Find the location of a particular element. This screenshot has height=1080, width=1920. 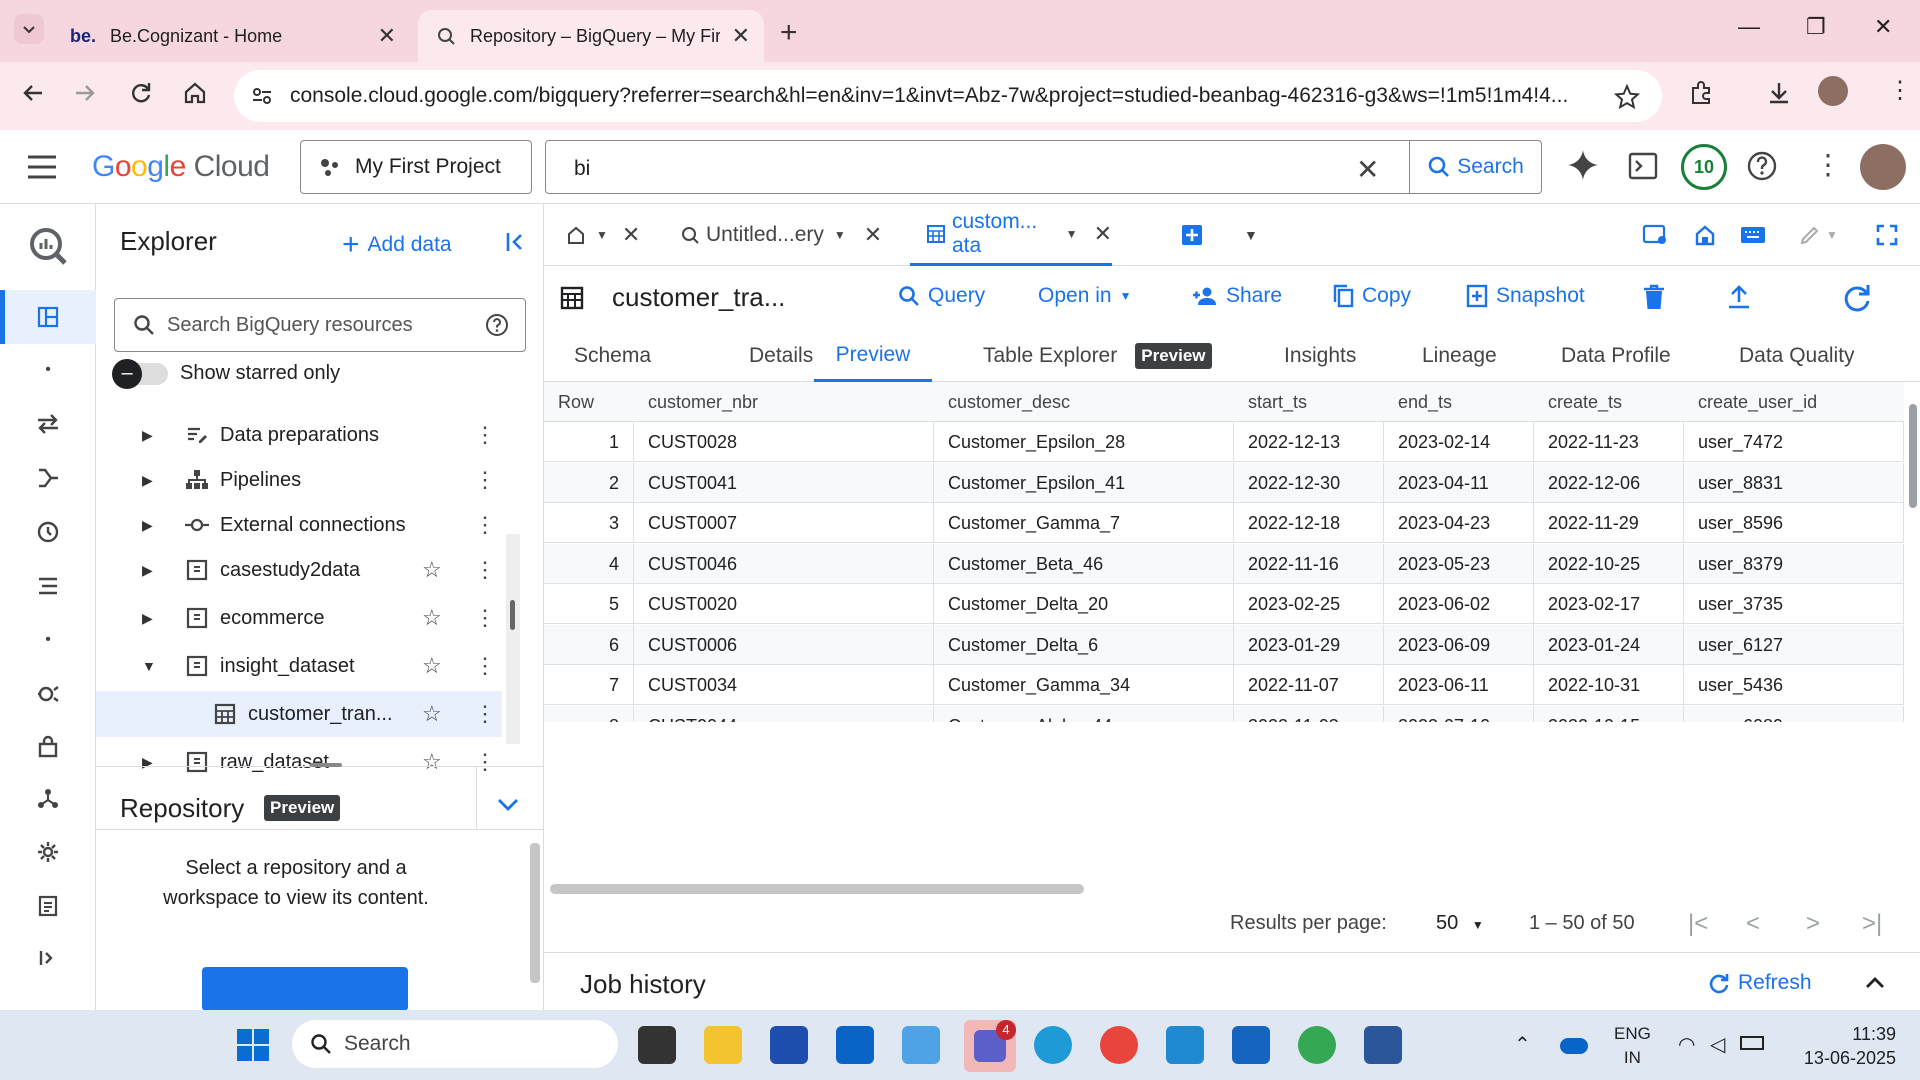

more-tabs-chevron-icon: ▼ is located at coordinates (1251, 235).